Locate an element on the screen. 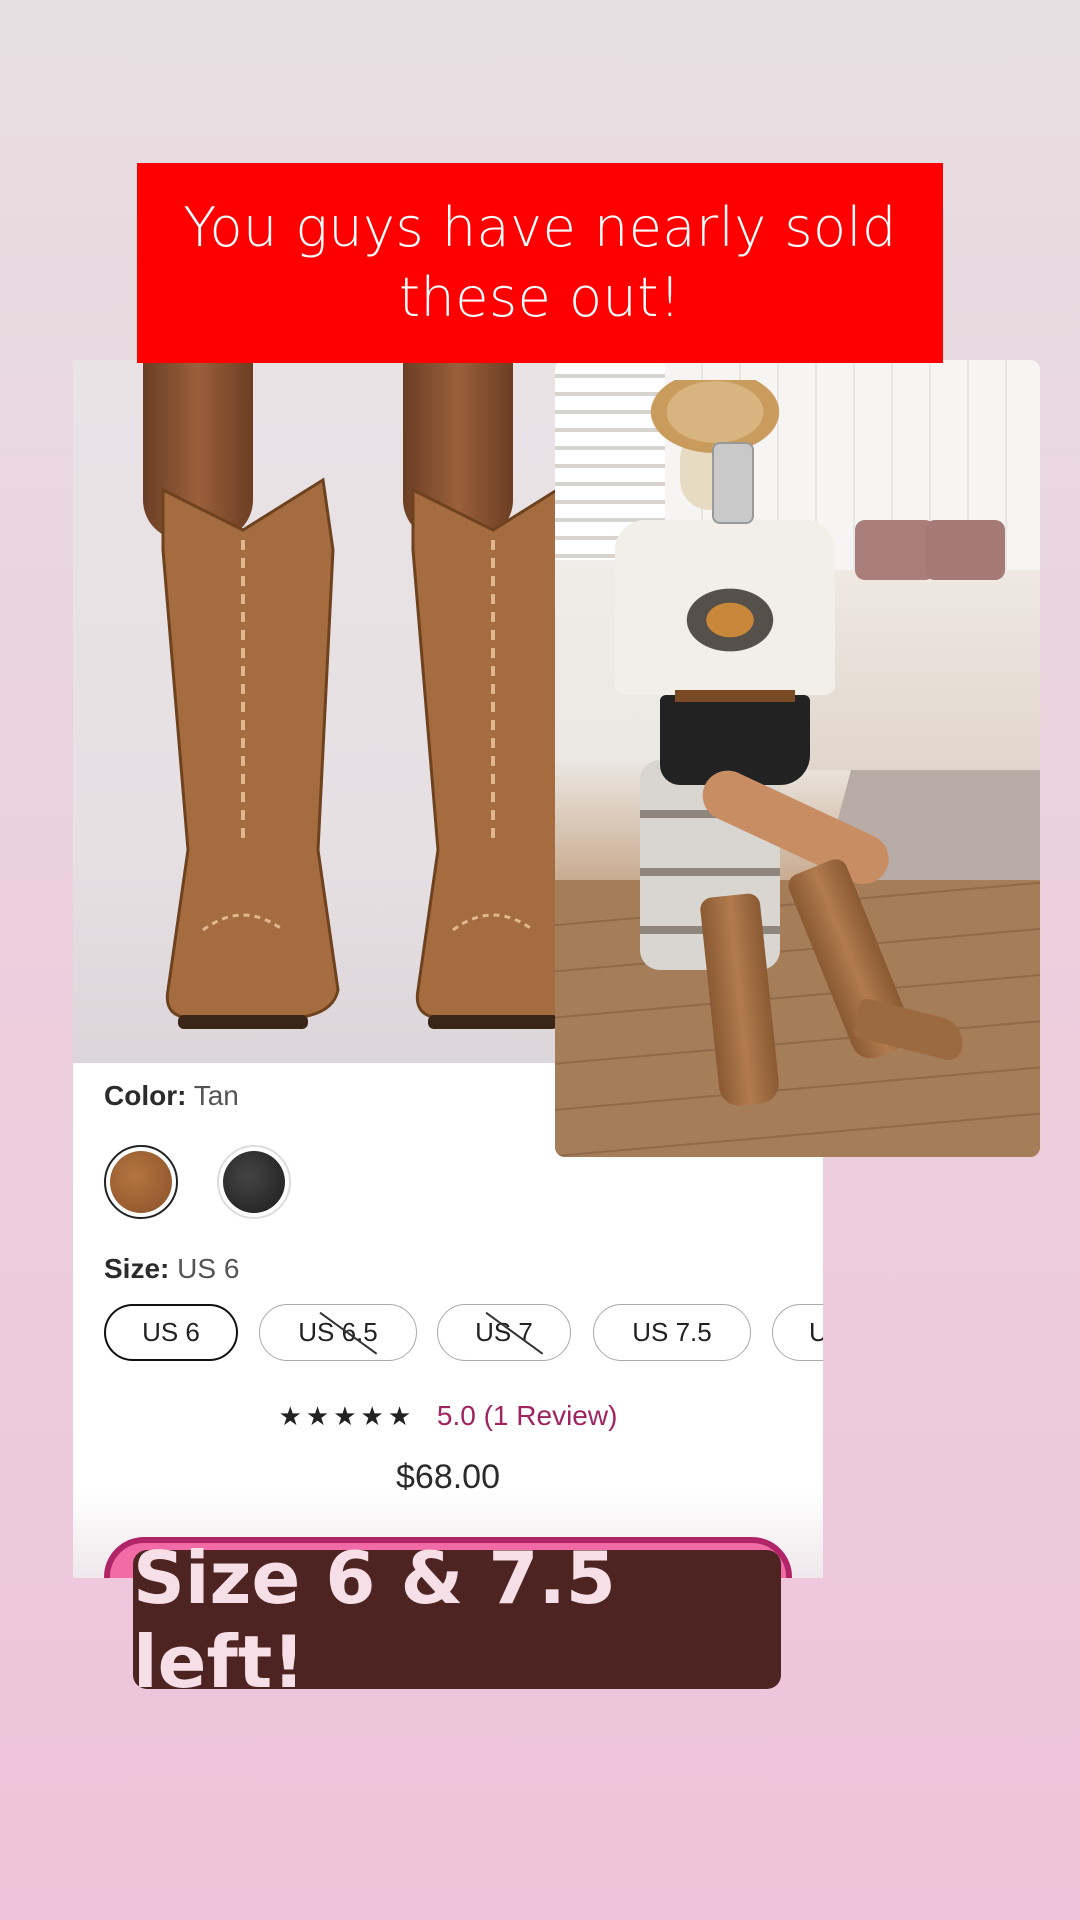 This screenshot has height=1920, width=1080. color-selector-label: Color: Tan is located at coordinates (171, 1096).